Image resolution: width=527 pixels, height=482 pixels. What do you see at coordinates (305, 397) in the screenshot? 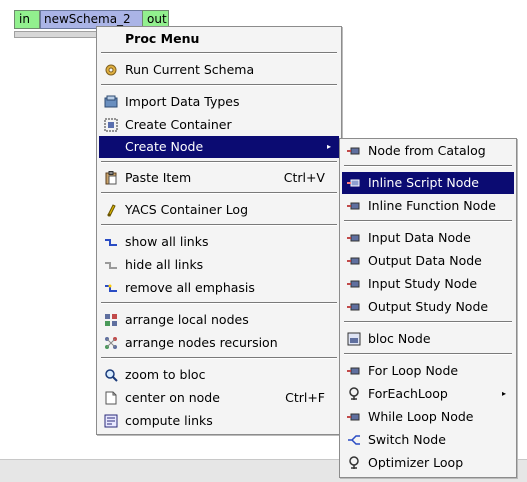
I see `center-shortcut: Ctrl+F` at bounding box center [305, 397].